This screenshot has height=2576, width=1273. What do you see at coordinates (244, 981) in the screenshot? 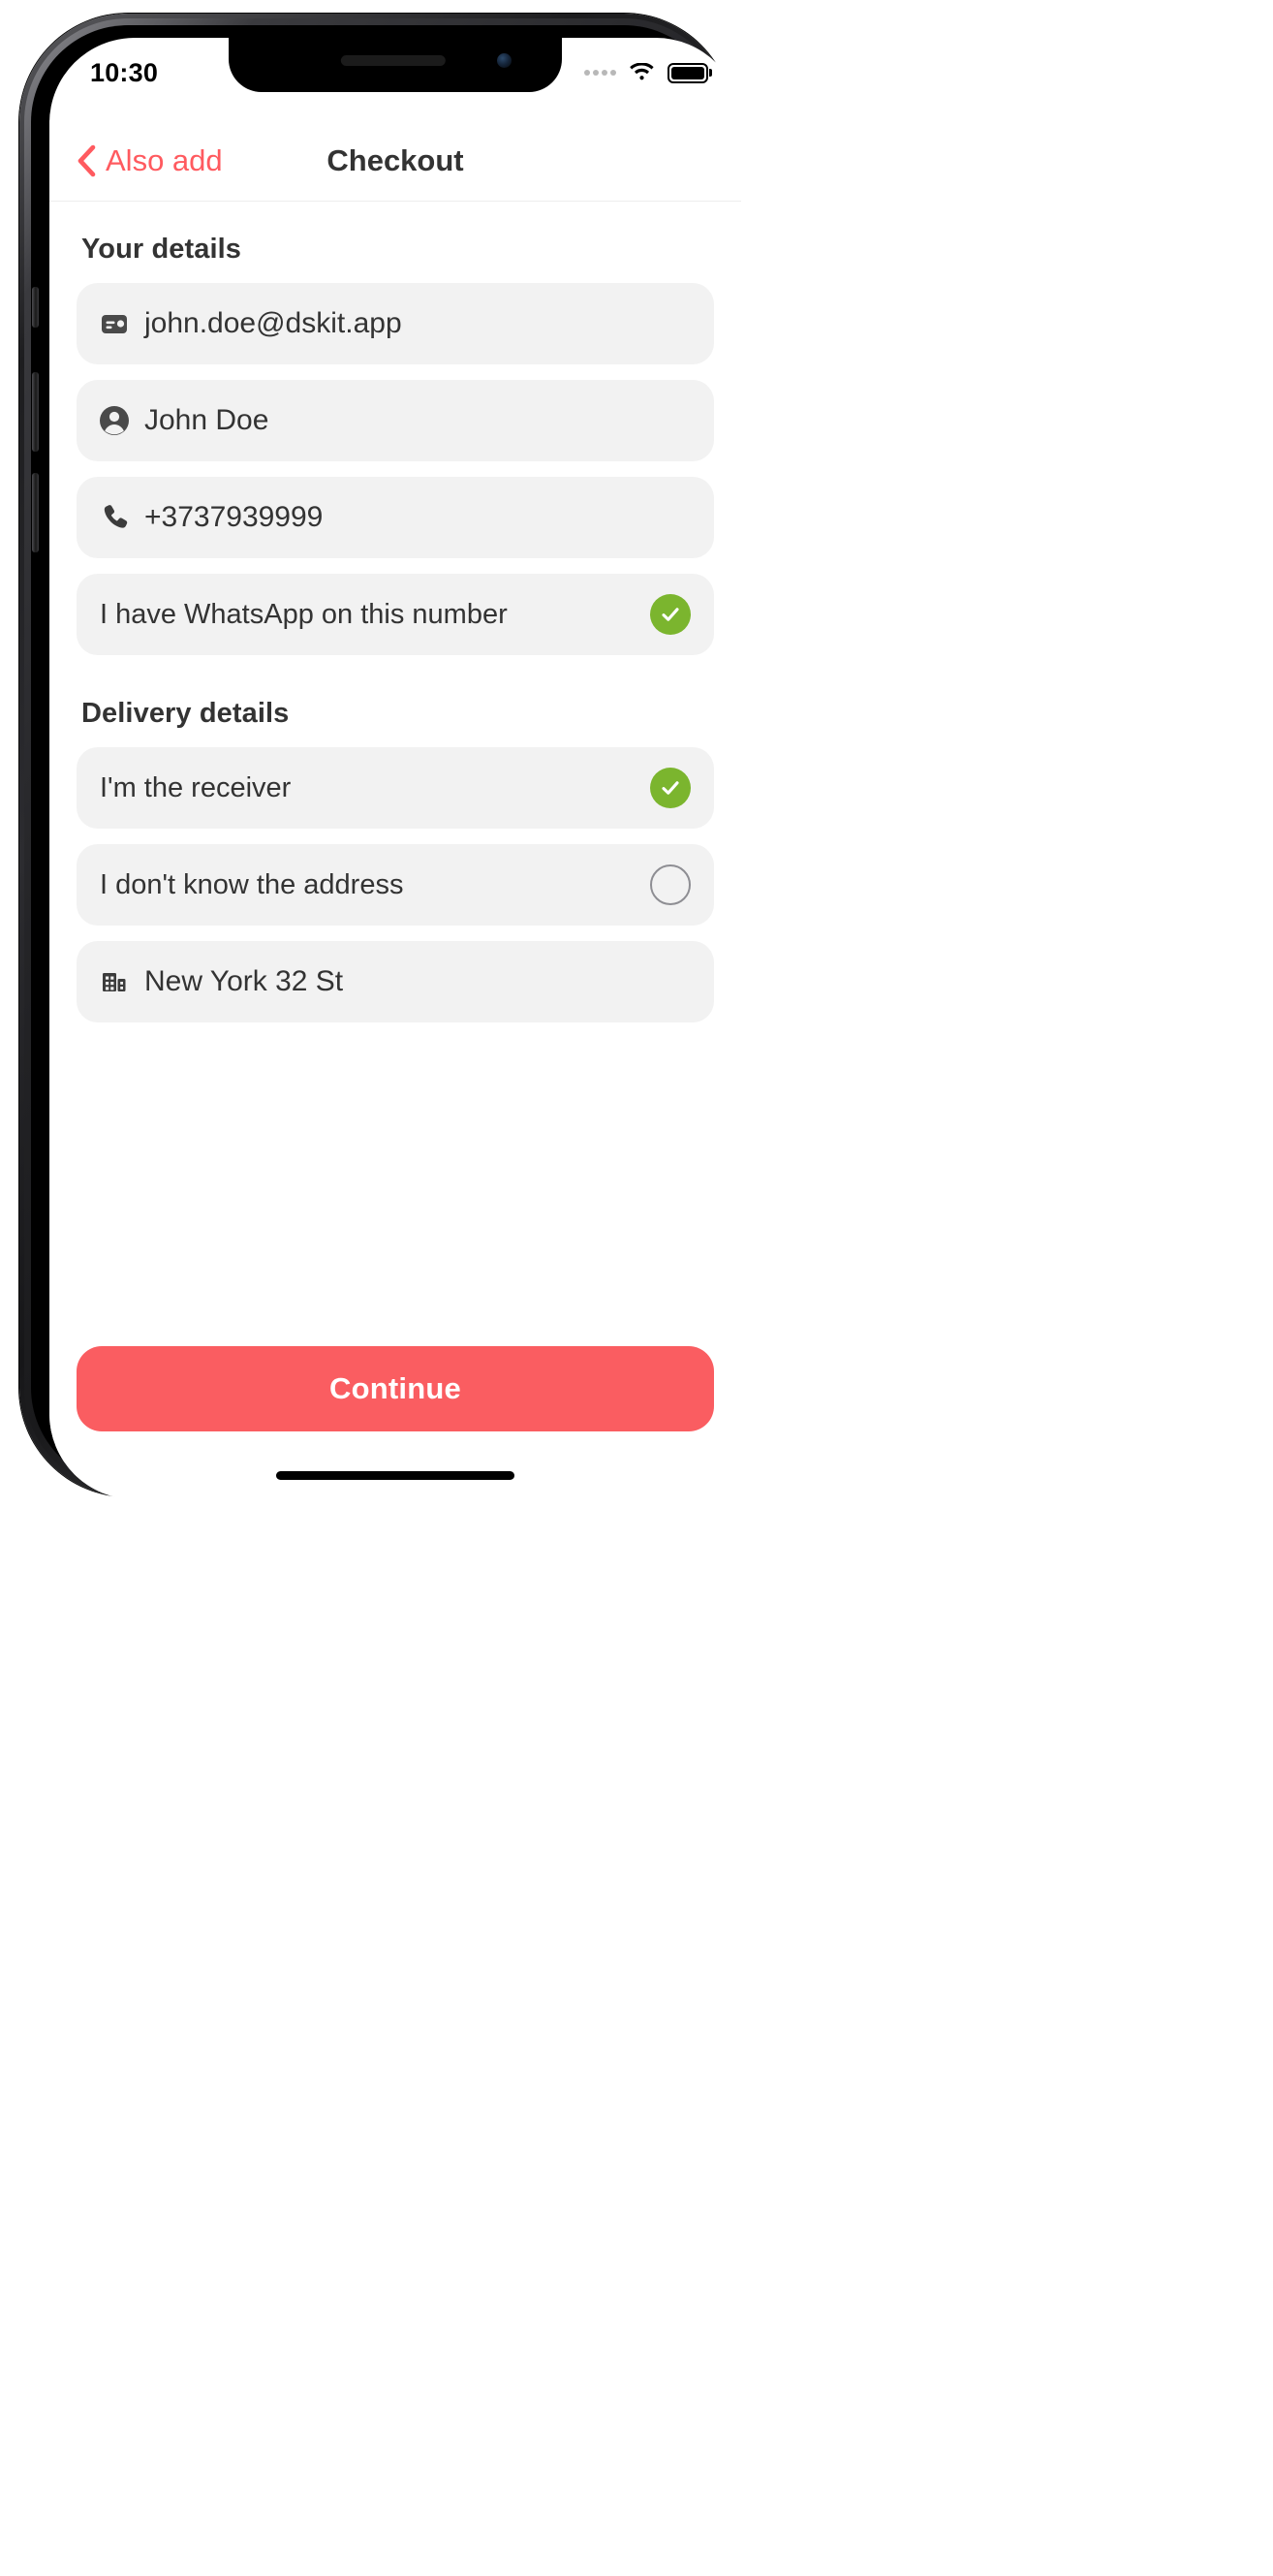
I see `address-value: New York 32 St` at bounding box center [244, 981].